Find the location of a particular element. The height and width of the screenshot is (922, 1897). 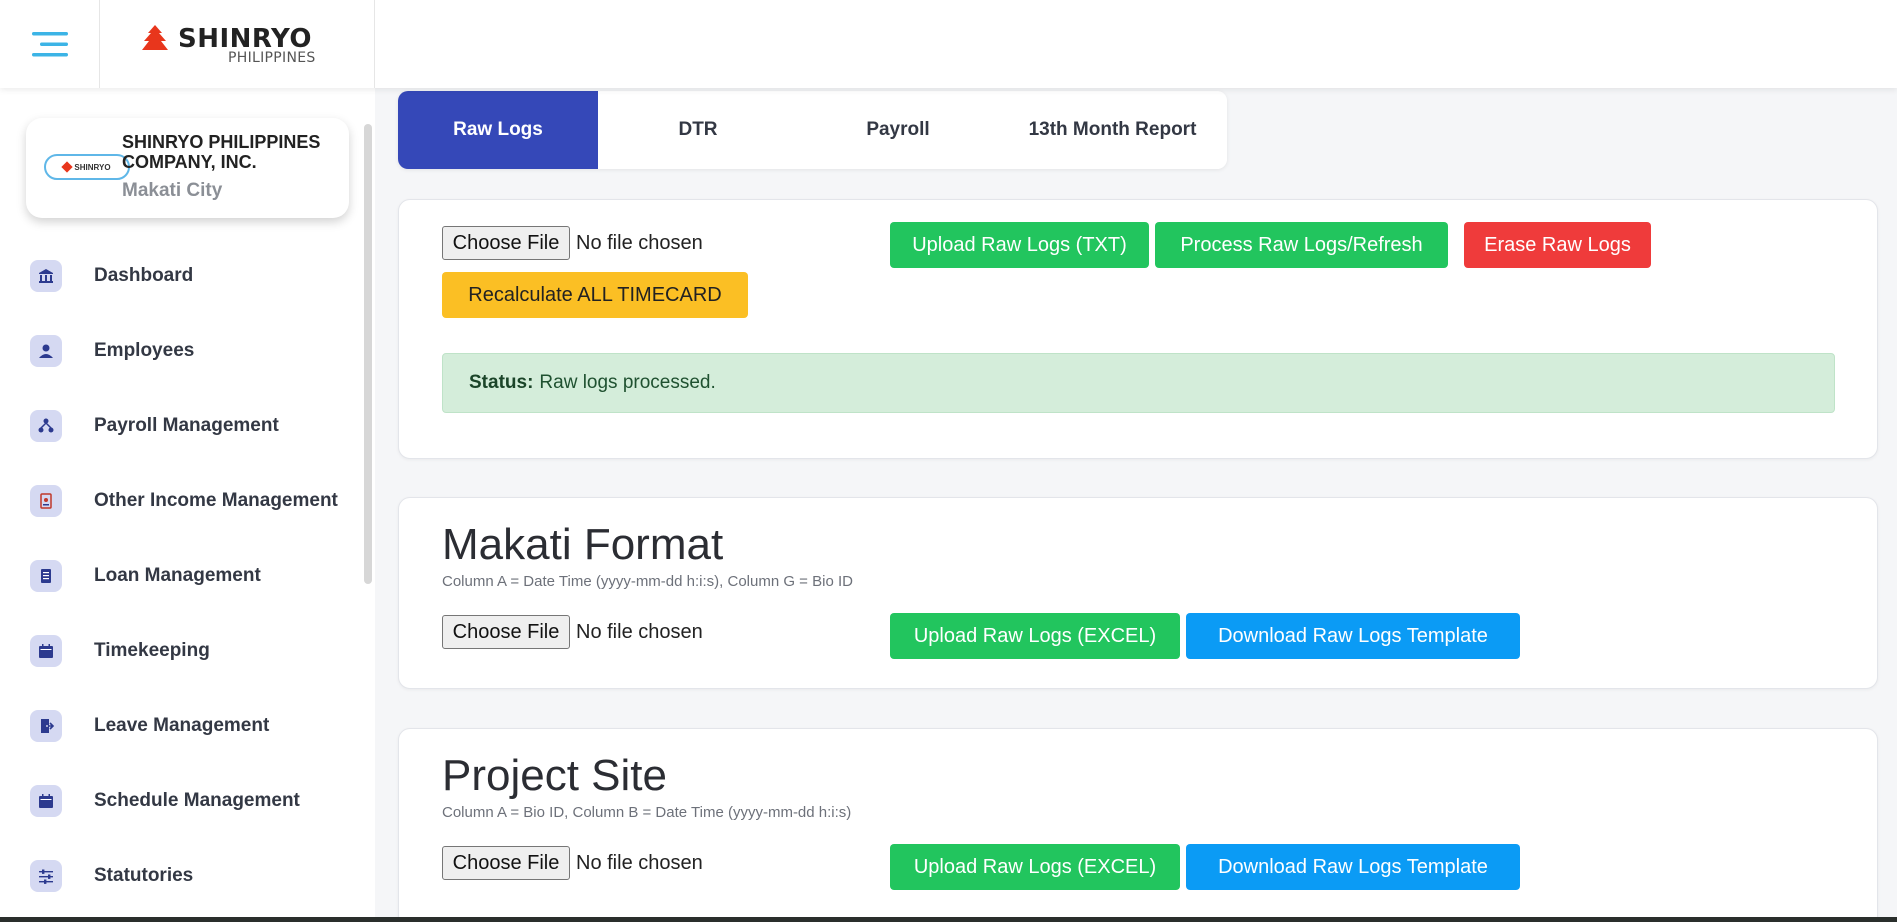

sidebar-item-employees: Employees is located at coordinates (185, 350).